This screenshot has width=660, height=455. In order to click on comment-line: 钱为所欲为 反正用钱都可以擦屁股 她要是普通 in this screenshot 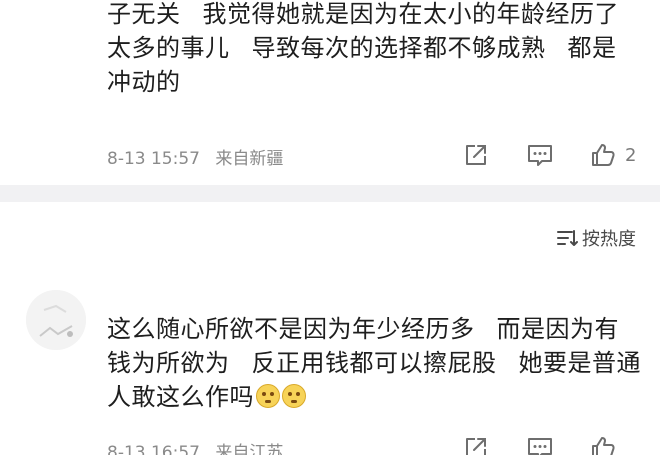, I will do `click(374, 363)`.